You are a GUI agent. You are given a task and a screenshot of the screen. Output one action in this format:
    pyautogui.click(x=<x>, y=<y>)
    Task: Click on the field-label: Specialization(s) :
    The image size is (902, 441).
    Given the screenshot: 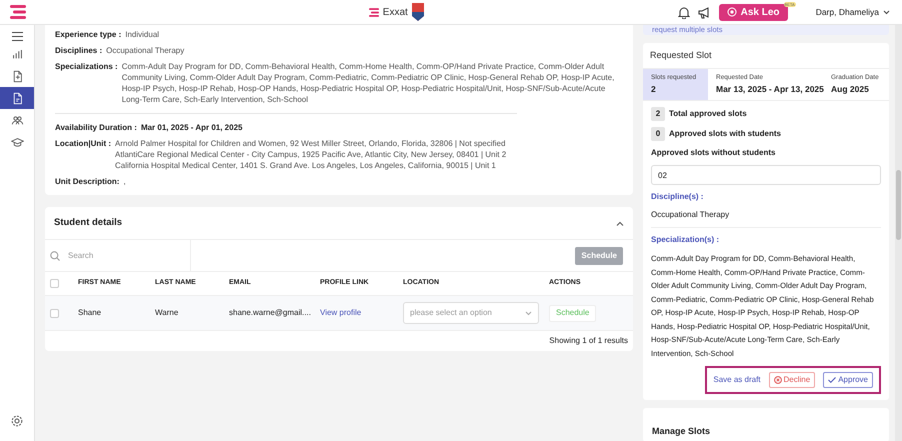 What is the action you would take?
    pyautogui.click(x=685, y=240)
    